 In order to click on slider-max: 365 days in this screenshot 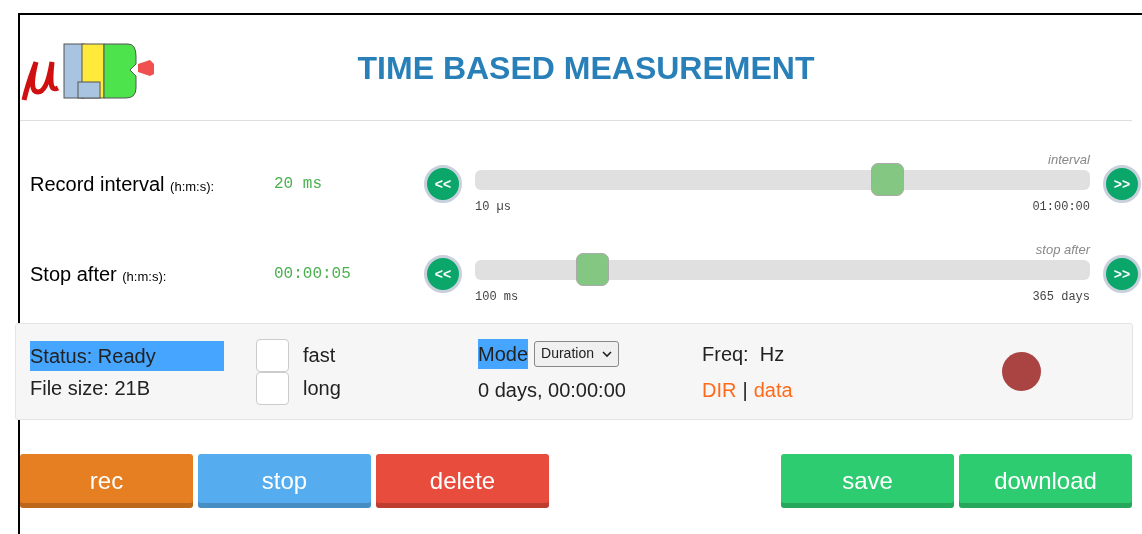, I will do `click(1061, 297)`.